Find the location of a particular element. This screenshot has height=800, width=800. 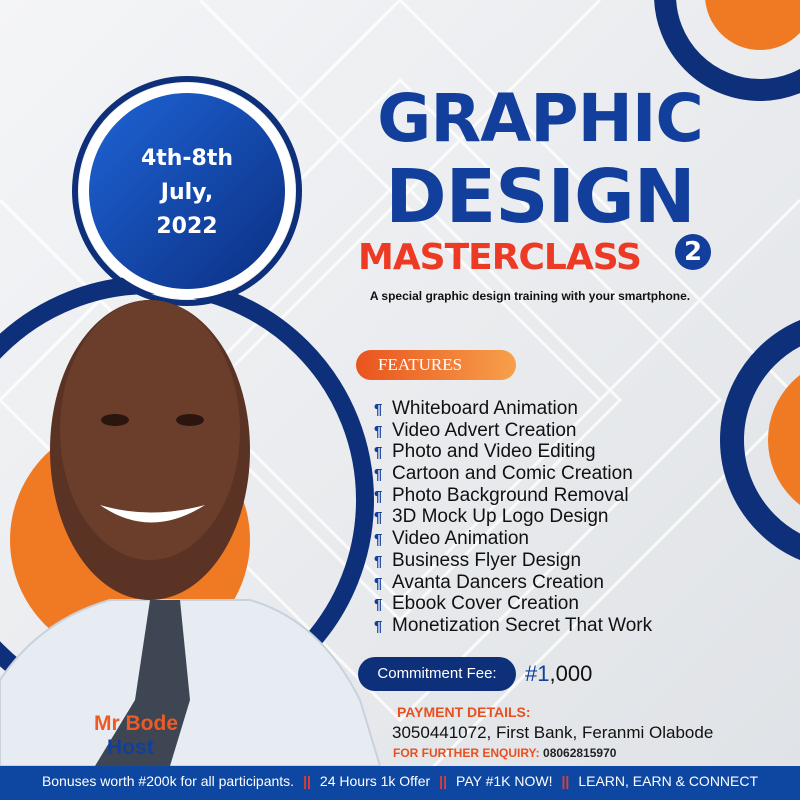

payment-details: 3050441072, First Bank, Feranmi Olabode is located at coordinates (553, 732).